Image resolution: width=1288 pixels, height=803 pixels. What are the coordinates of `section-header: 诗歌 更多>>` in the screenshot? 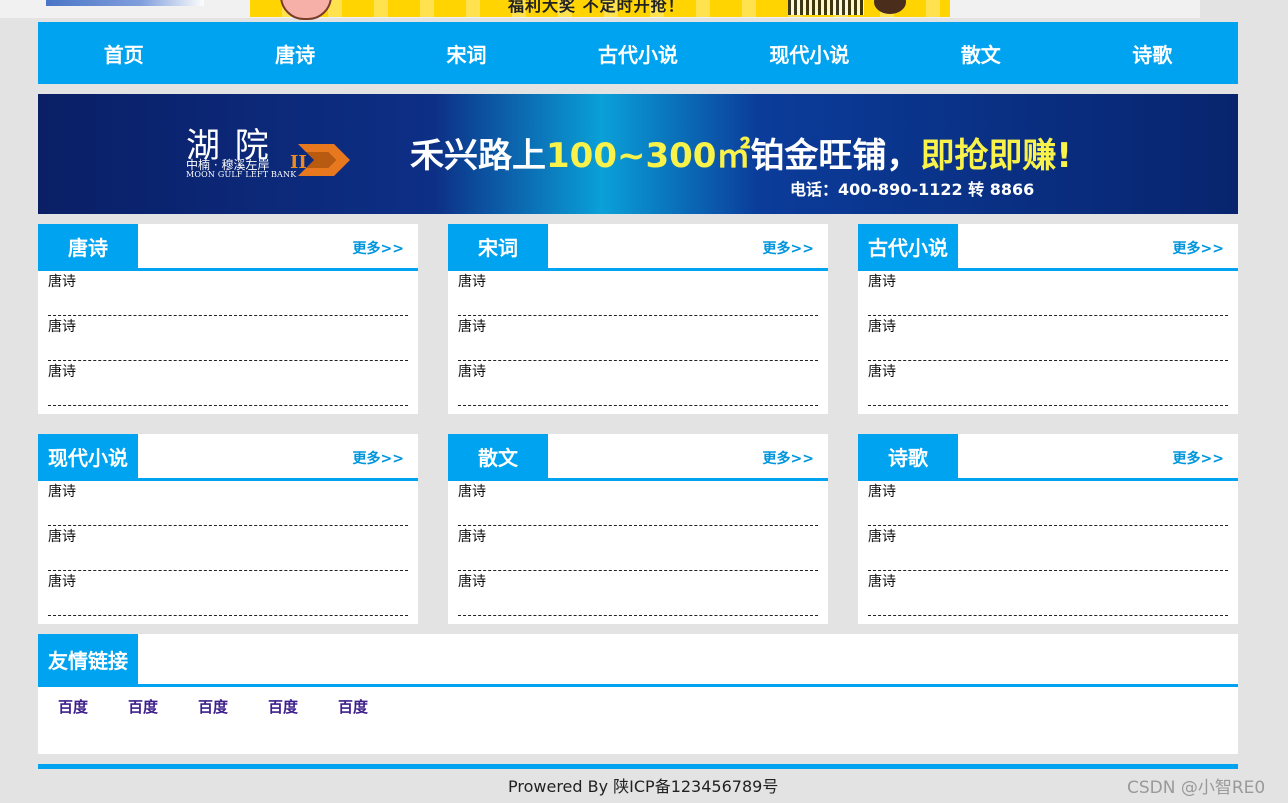 It's located at (1048, 457).